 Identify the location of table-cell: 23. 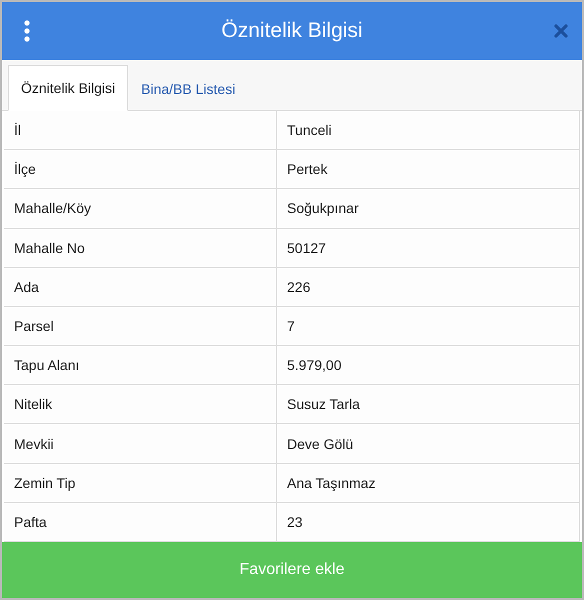
(428, 522).